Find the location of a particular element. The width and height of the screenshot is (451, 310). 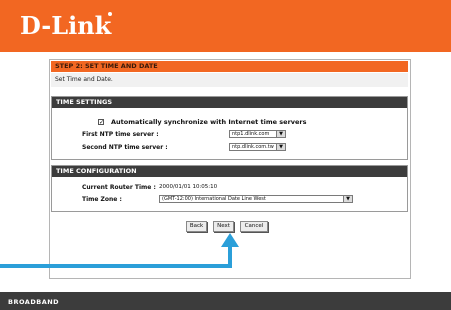

pointer-arrow-icon is located at coordinates (119, 250).